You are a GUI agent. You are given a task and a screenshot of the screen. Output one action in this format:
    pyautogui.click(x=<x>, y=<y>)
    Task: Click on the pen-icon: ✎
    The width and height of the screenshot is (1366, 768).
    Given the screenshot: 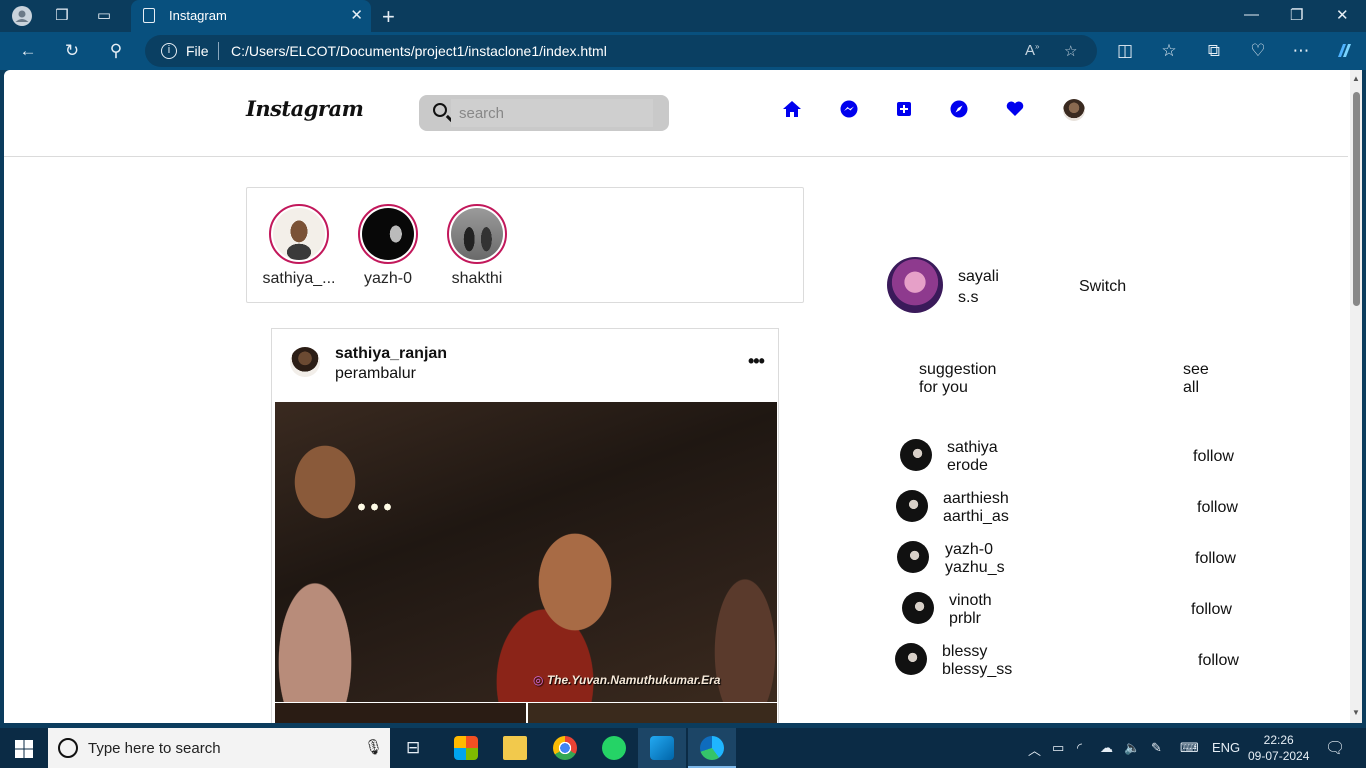 What is the action you would take?
    pyautogui.click(x=1156, y=748)
    